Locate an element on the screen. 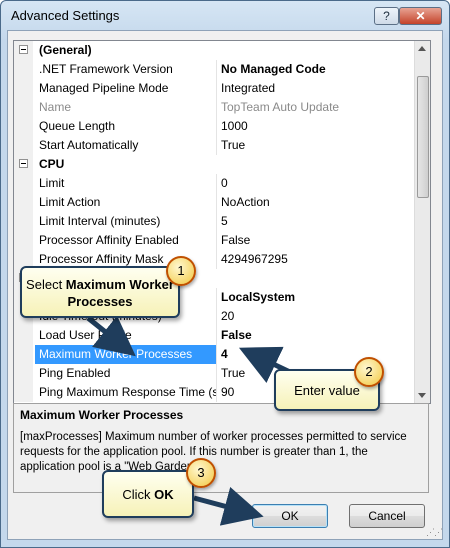 The height and width of the screenshot is (548, 450). property-row: Managed Pipeline Mode Integrated is located at coordinates (213, 88).